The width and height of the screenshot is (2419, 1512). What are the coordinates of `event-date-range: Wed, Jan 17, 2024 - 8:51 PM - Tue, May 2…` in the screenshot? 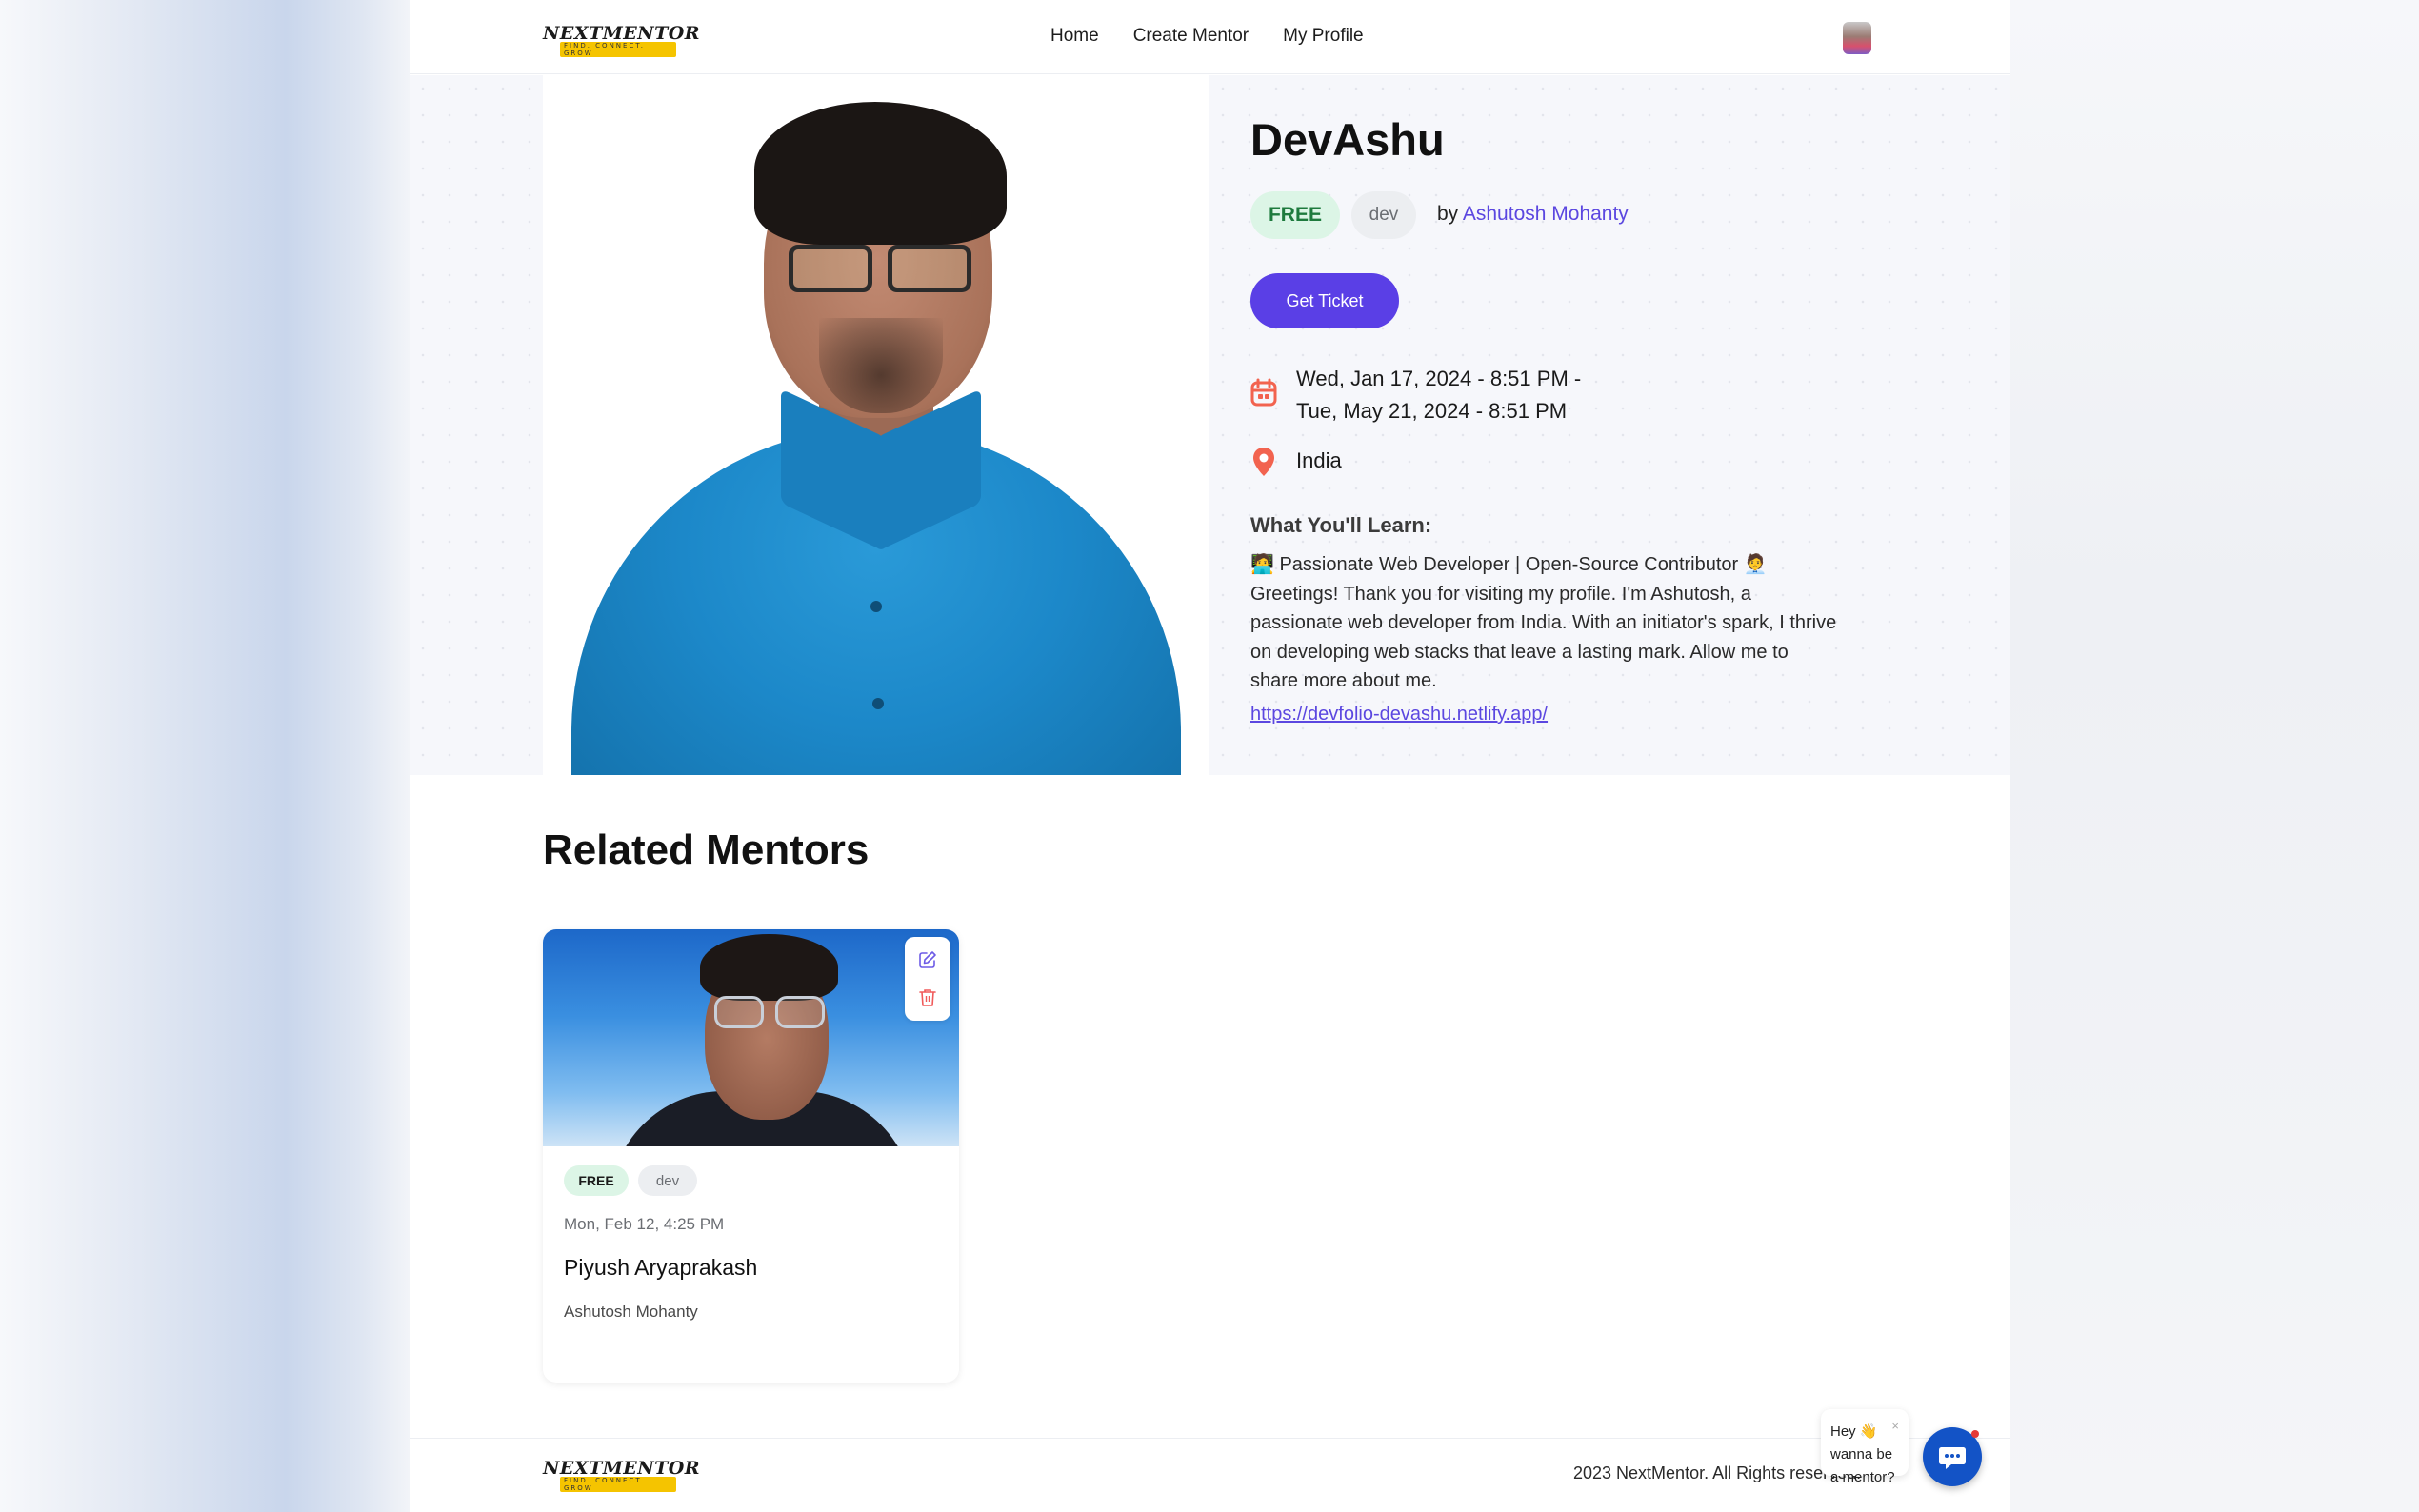 It's located at (1438, 395).